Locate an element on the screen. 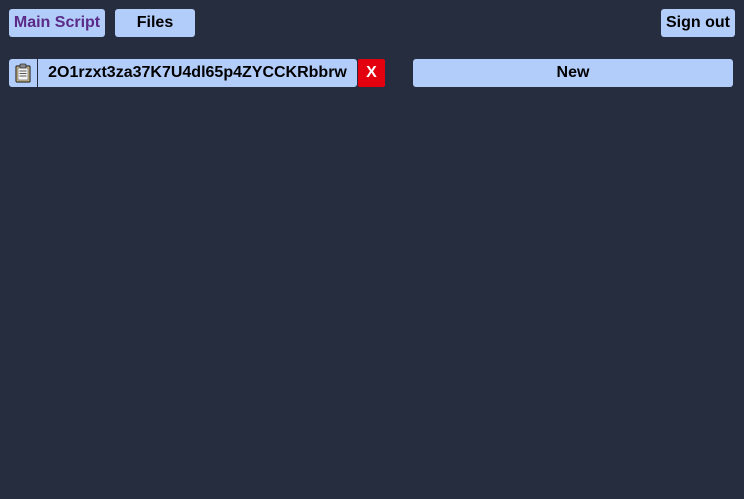 The width and height of the screenshot is (744, 499). script-row: 2O1rzxt3za37K7U4dl65p4ZYCCKRbbrw X is located at coordinates (197, 73).